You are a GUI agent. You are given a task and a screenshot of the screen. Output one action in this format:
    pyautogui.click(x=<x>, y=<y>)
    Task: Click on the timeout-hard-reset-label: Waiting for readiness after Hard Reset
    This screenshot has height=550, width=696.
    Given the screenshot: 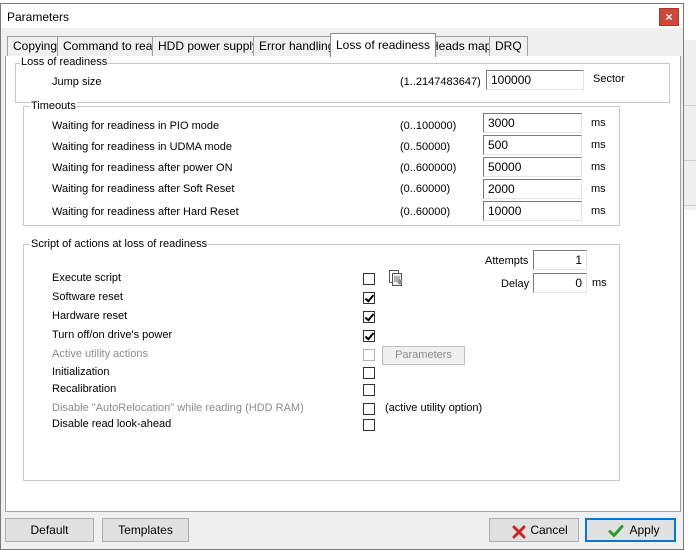 What is the action you would take?
    pyautogui.click(x=145, y=212)
    